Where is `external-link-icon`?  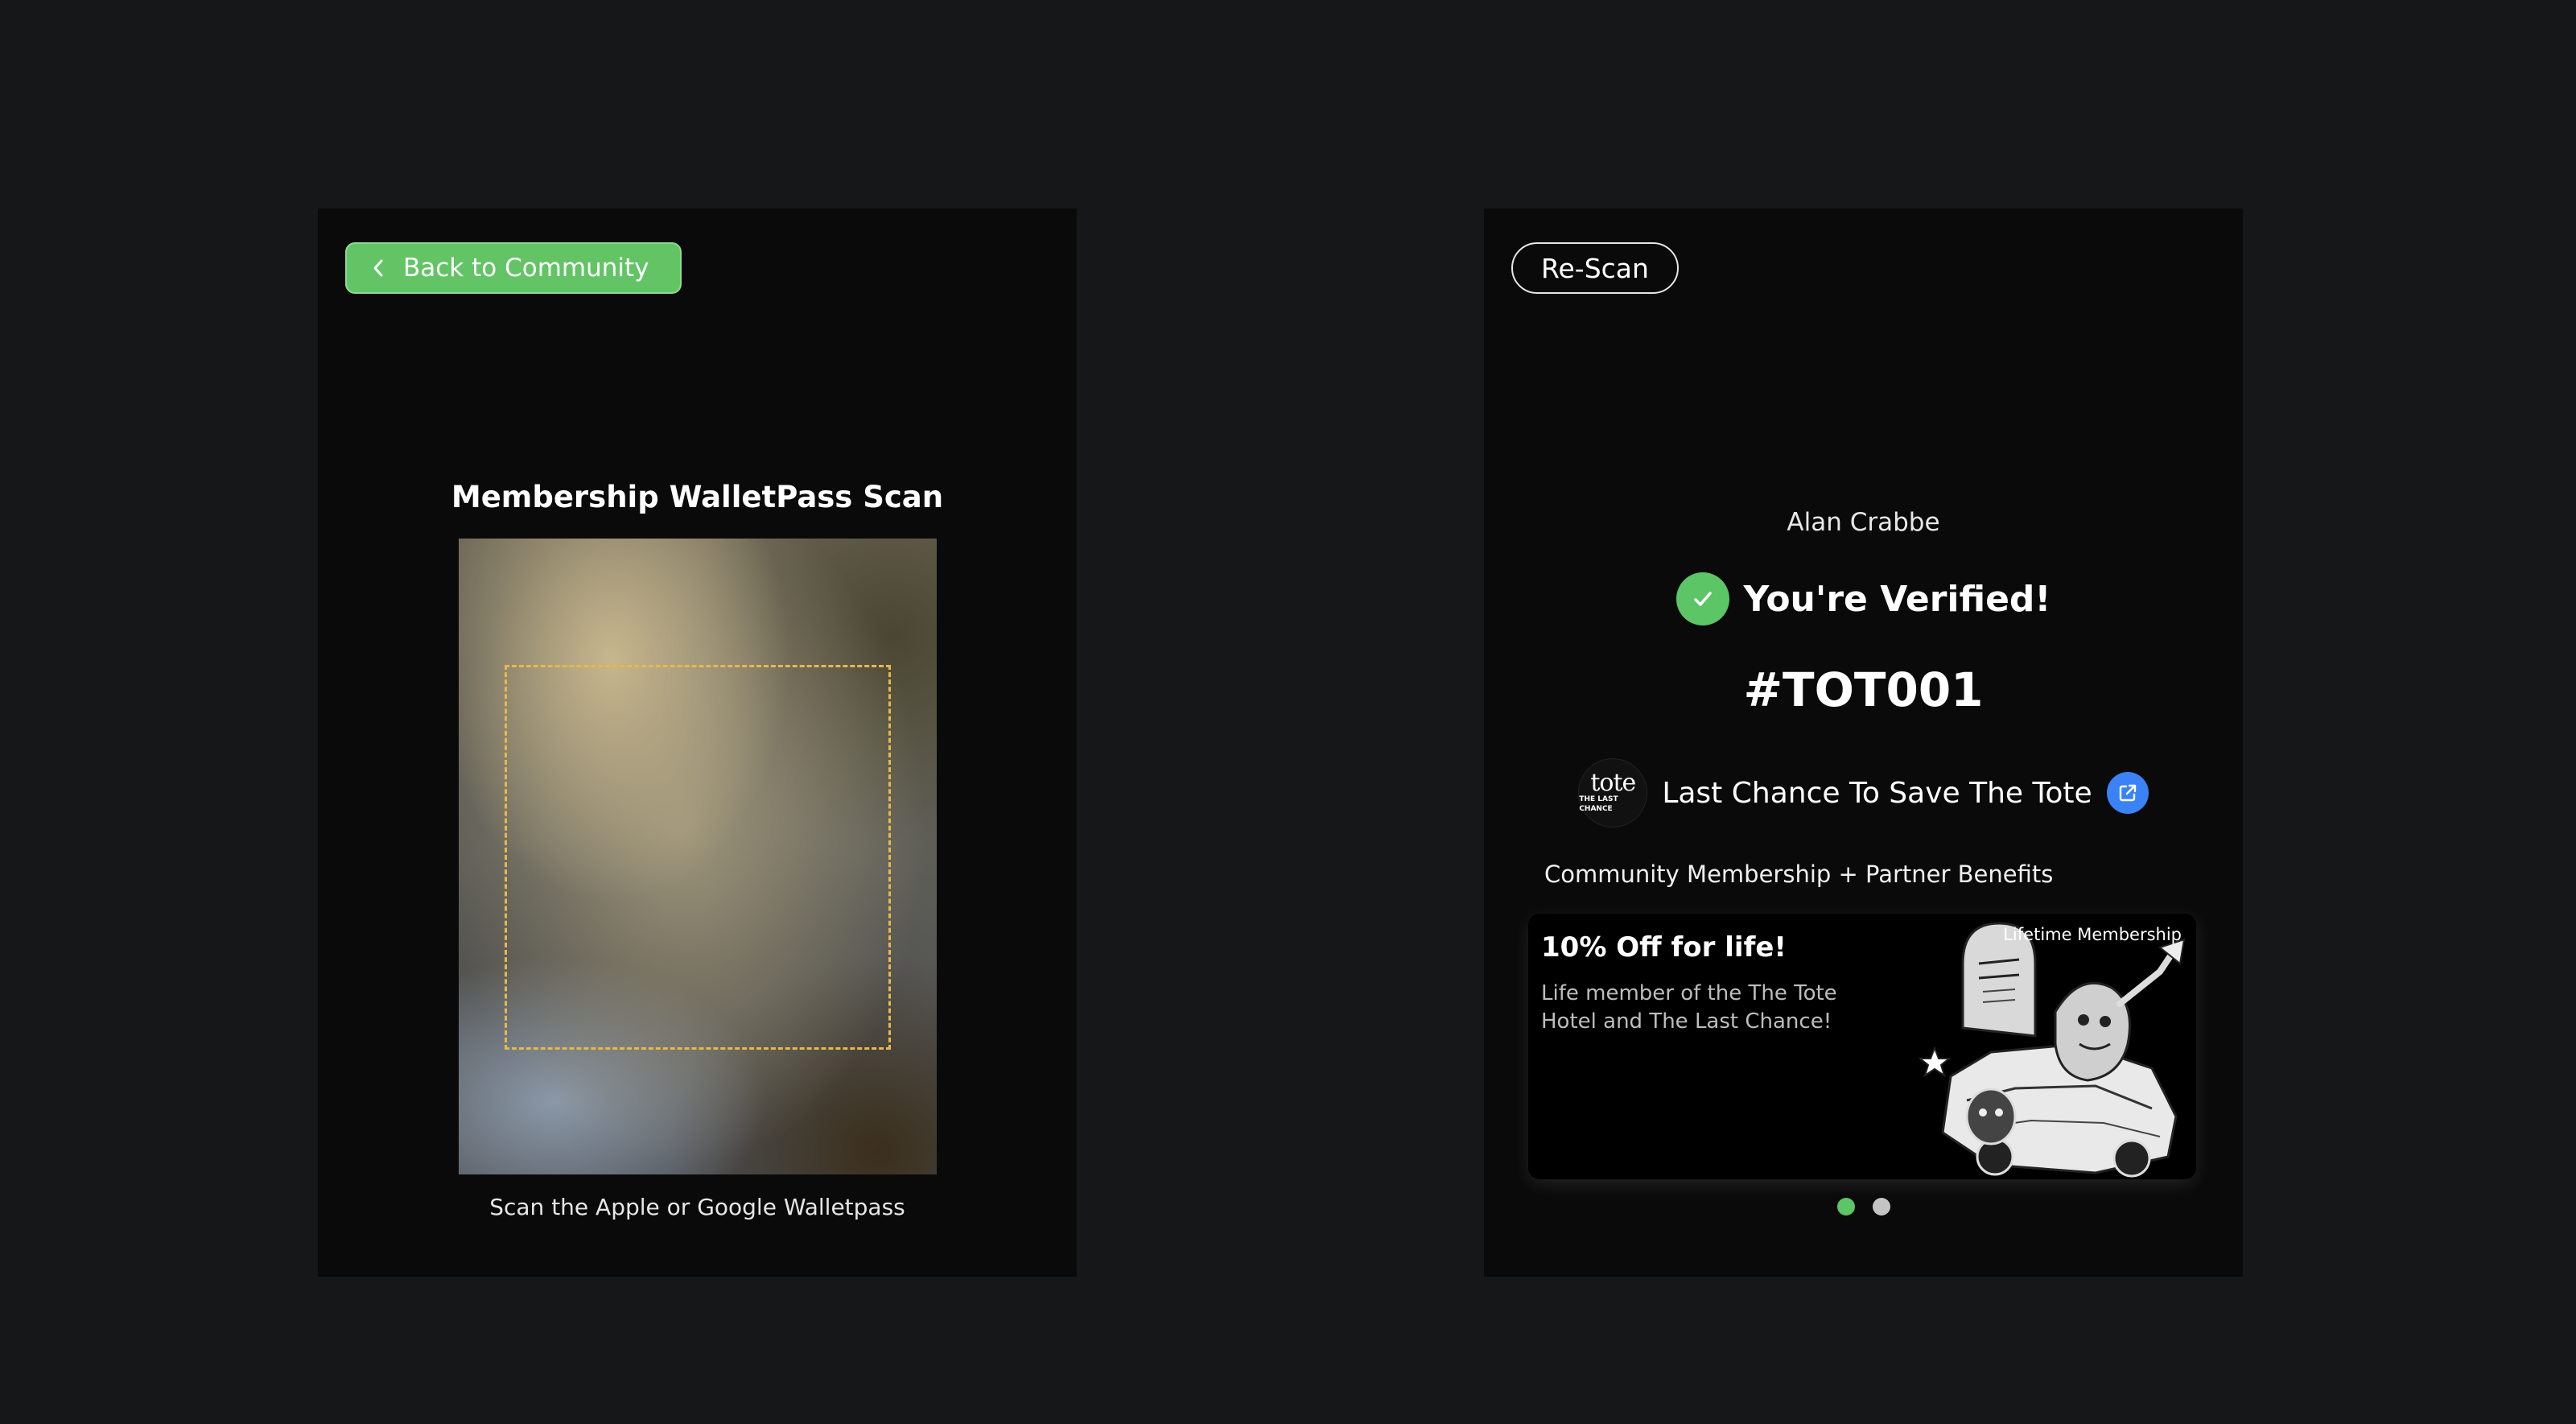 external-link-icon is located at coordinates (2127, 793).